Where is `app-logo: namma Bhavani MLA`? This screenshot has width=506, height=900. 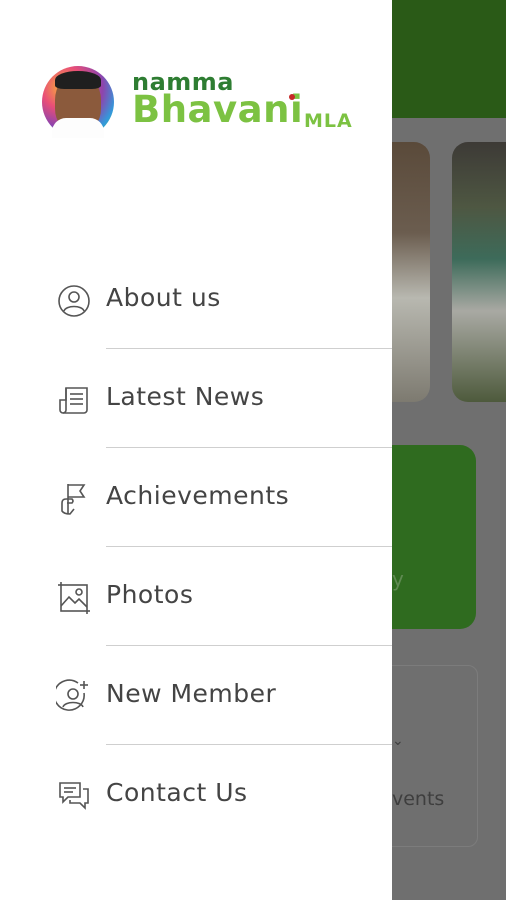
app-logo: namma Bhavani MLA is located at coordinates (207, 104).